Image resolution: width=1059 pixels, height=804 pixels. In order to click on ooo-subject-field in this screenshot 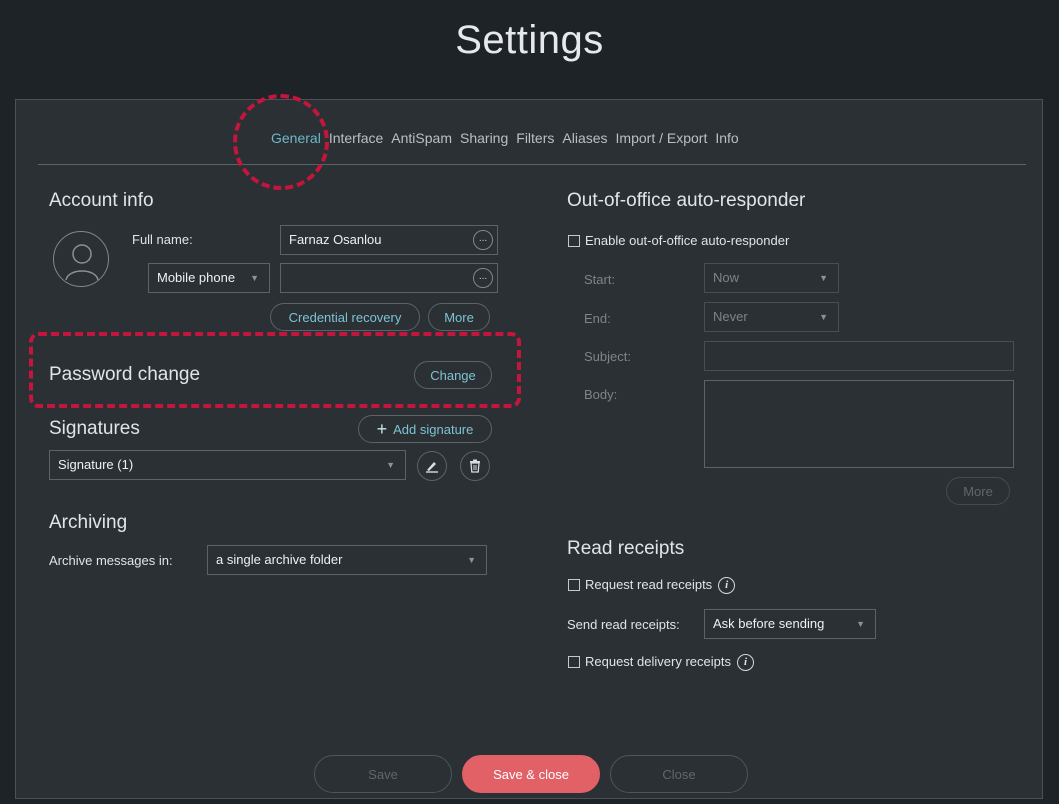, I will do `click(859, 356)`.